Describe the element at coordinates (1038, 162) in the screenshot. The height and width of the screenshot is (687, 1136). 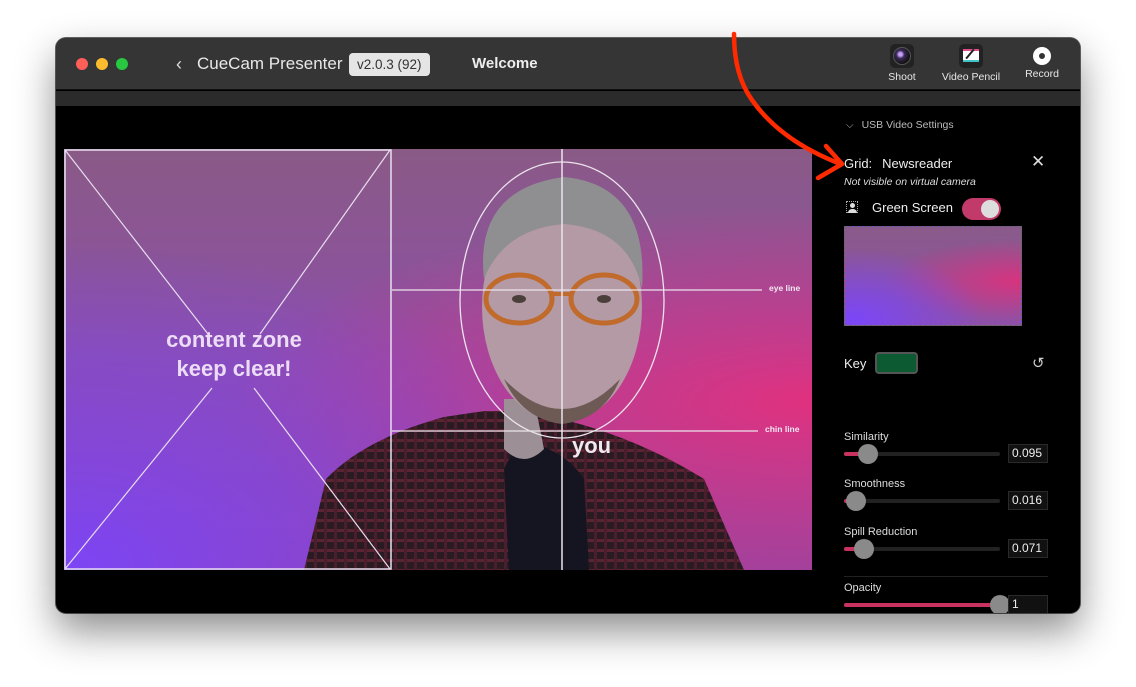
I see `close-icon: ✕` at that location.